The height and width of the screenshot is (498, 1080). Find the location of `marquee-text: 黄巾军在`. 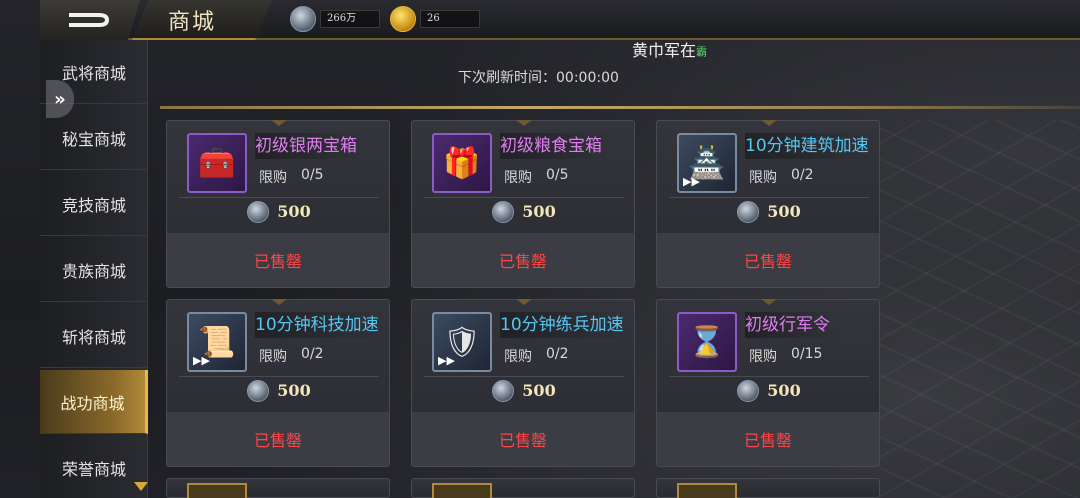

marquee-text: 黄巾军在 is located at coordinates (664, 50).